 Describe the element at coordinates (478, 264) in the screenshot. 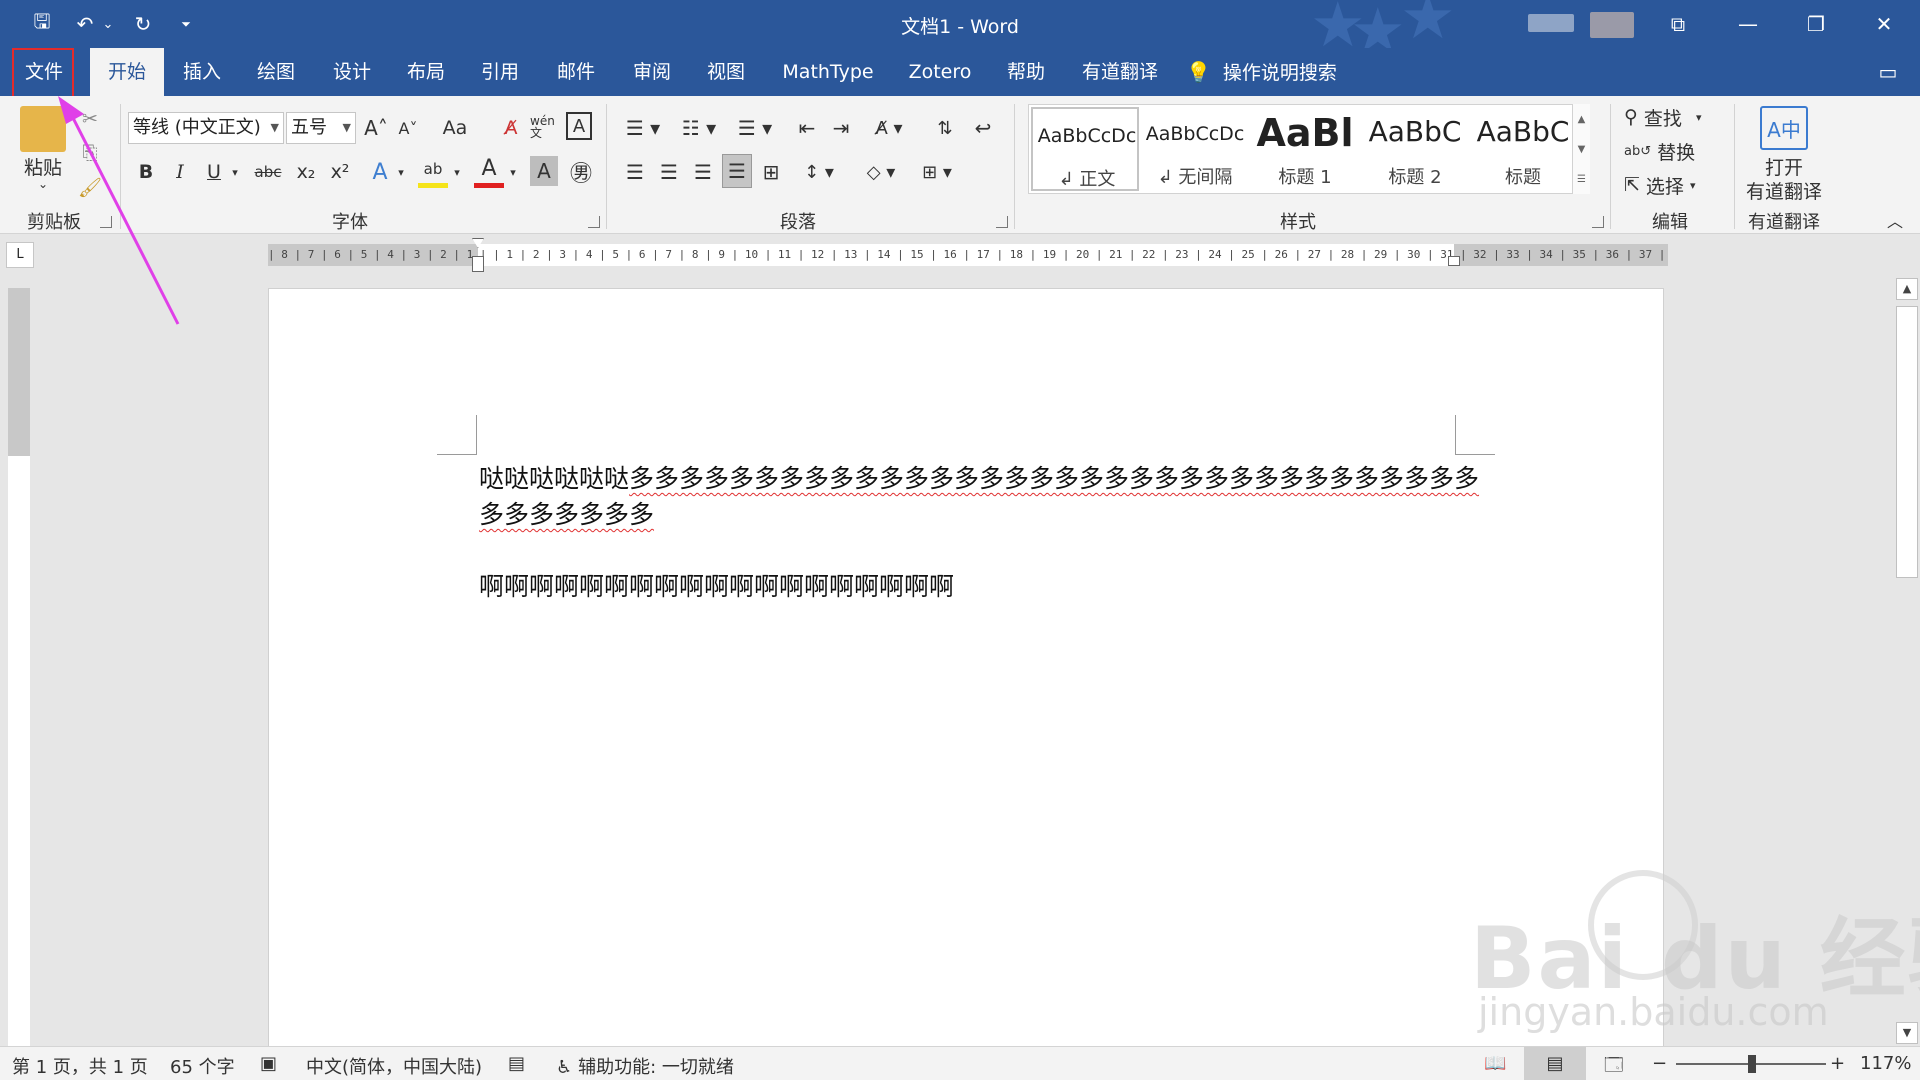

I see `left-indent-marker` at that location.